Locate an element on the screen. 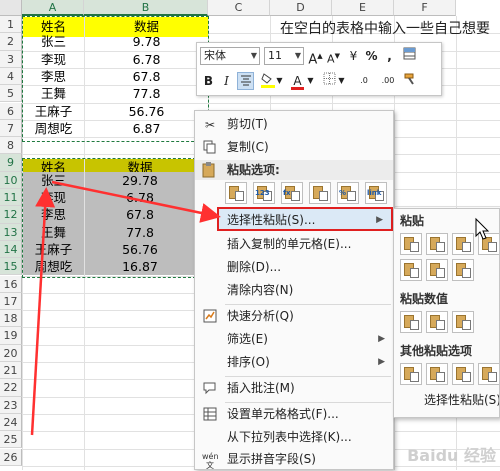 The height and width of the screenshot is (471, 500). watermark: Baidu 经验 is located at coordinates (451, 455).